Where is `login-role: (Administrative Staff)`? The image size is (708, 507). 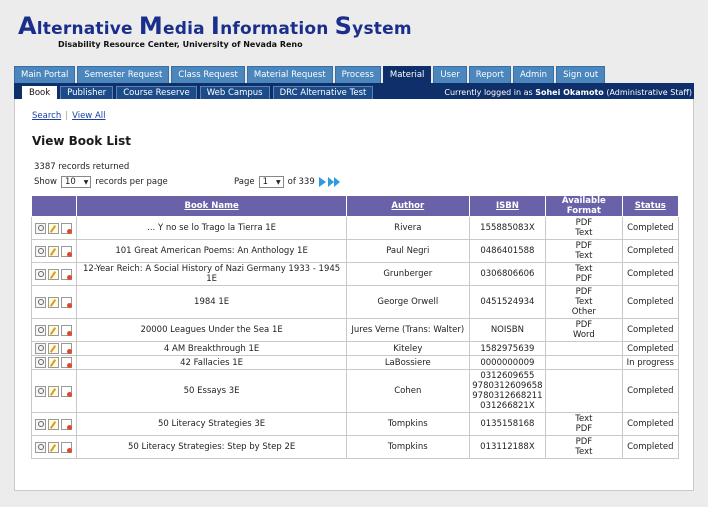 login-role: (Administrative Staff) is located at coordinates (649, 92).